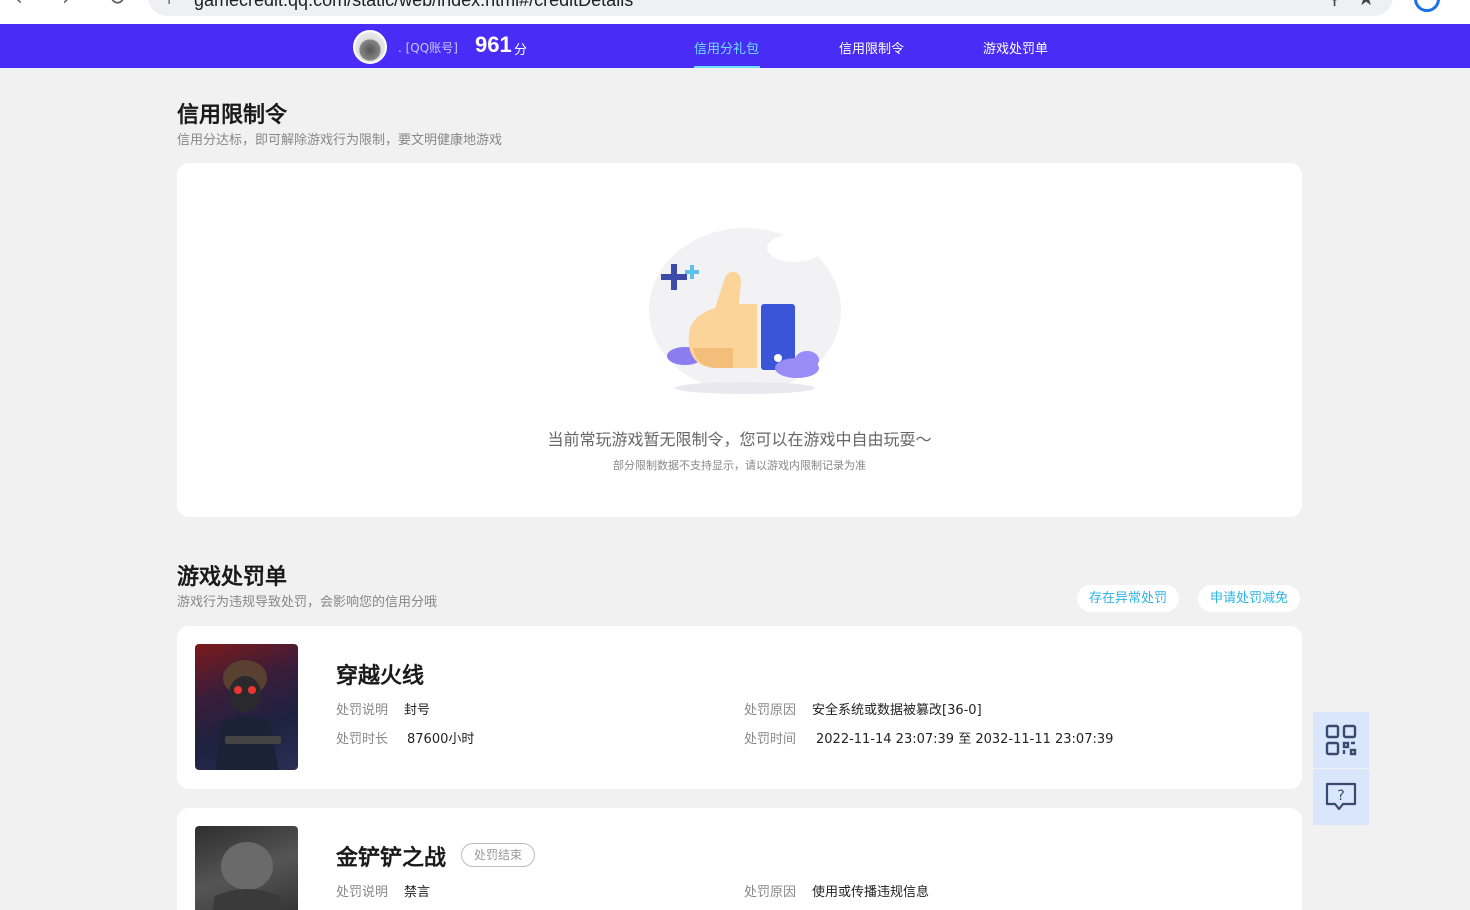  Describe the element at coordinates (871, 892) in the screenshot. I see `reason-value: 使用或传播违规信息` at that location.